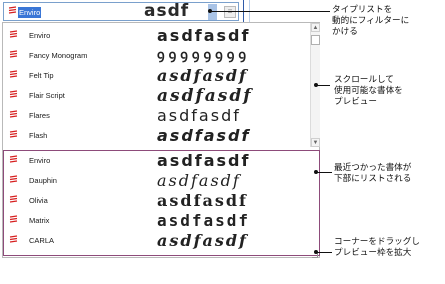 The width and height of the screenshot is (445, 284). What do you see at coordinates (373, 172) in the screenshot?
I see `callout-recent: 最近つかった書体が 下部にリストされる` at bounding box center [373, 172].